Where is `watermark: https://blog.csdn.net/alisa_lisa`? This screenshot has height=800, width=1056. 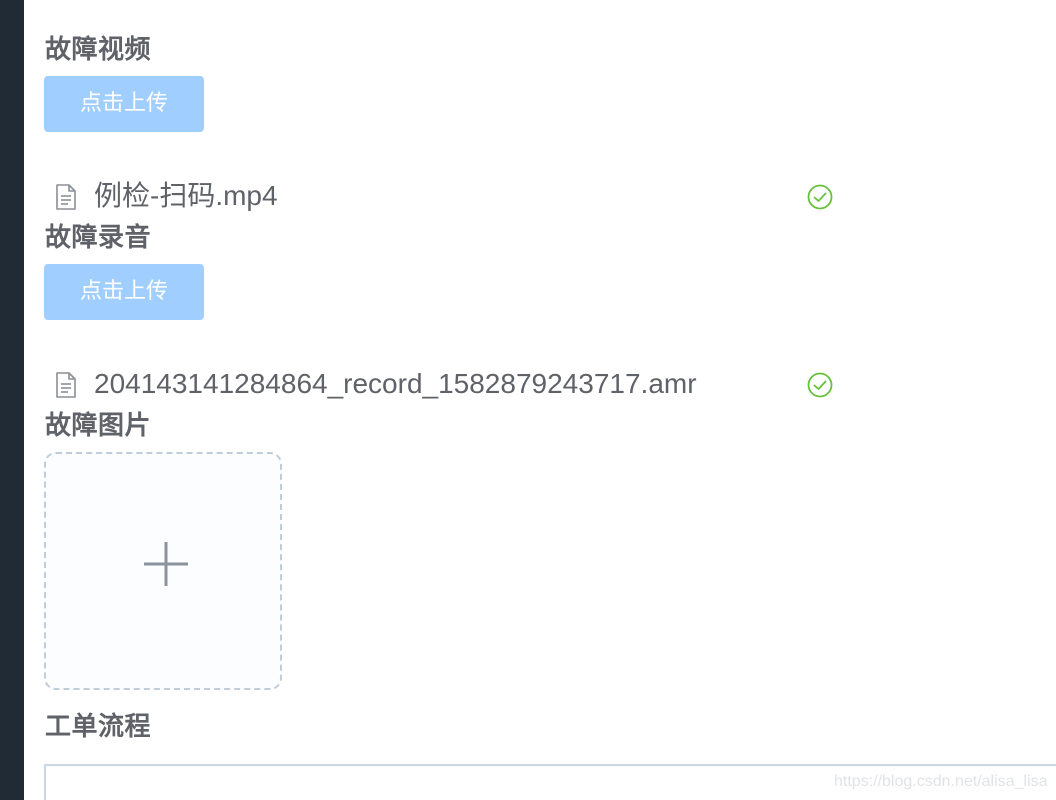
watermark: https://blog.csdn.net/alisa_lisa is located at coordinates (941, 781).